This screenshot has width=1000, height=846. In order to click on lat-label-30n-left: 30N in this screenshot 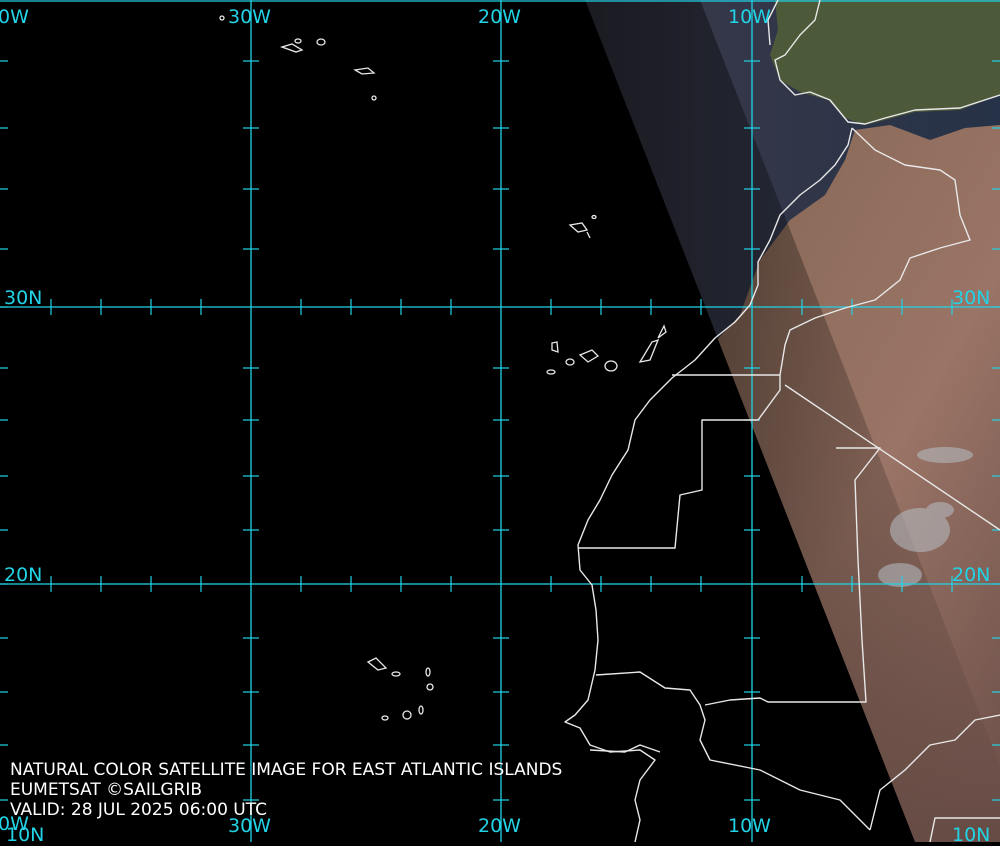, I will do `click(23, 298)`.